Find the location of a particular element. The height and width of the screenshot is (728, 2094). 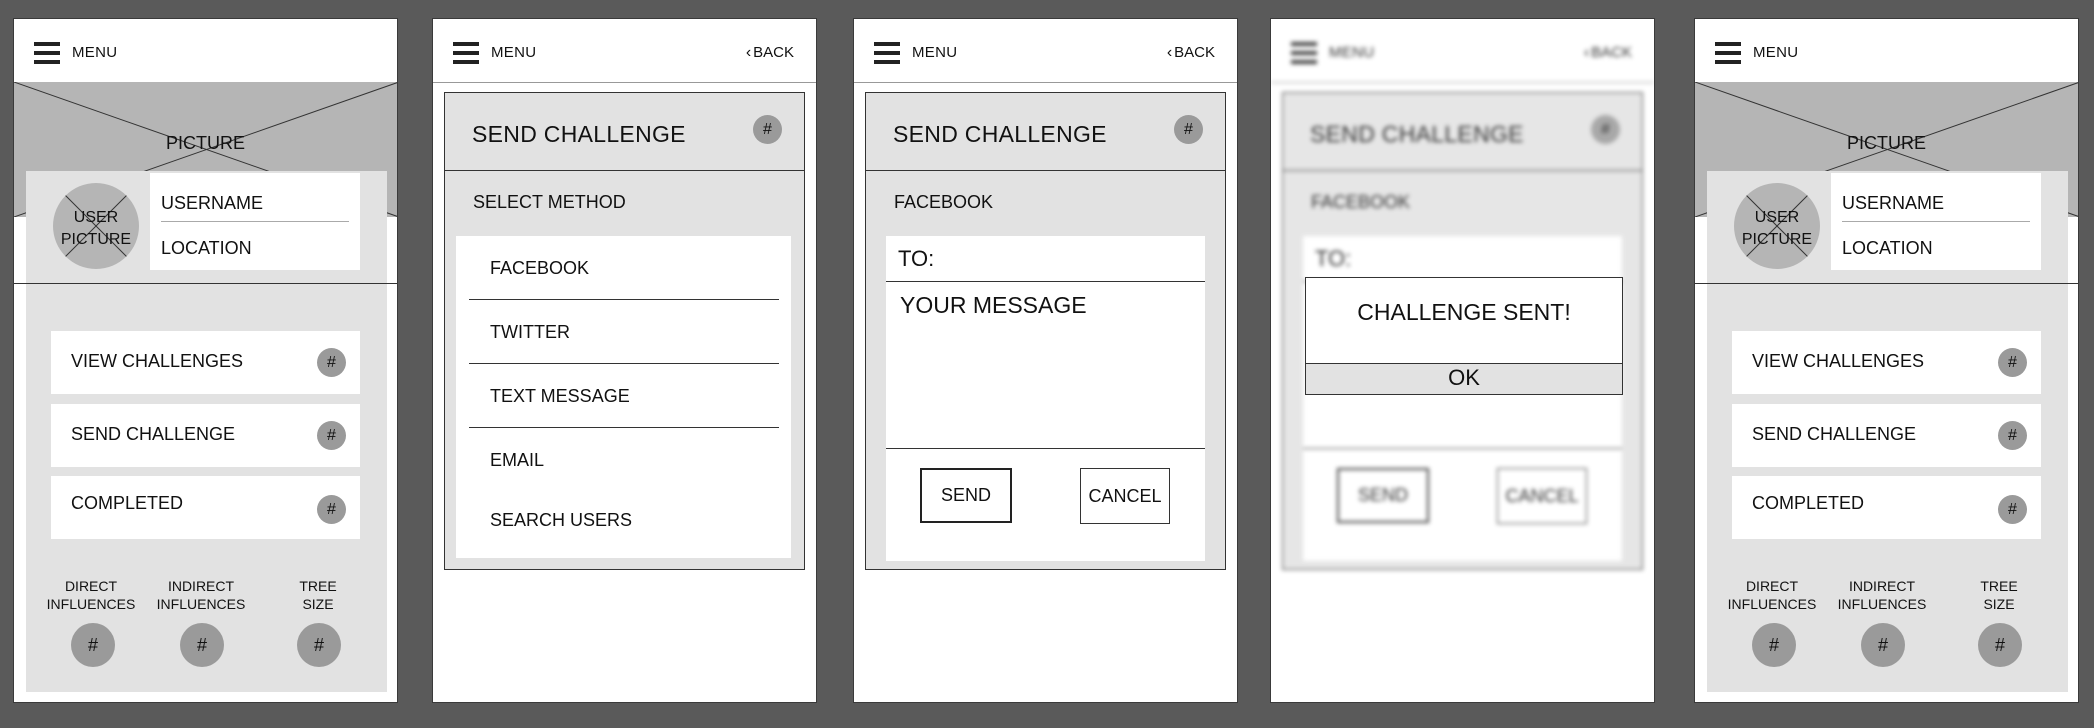

message-field: YOUR MESSAGE is located at coordinates (1045, 365).